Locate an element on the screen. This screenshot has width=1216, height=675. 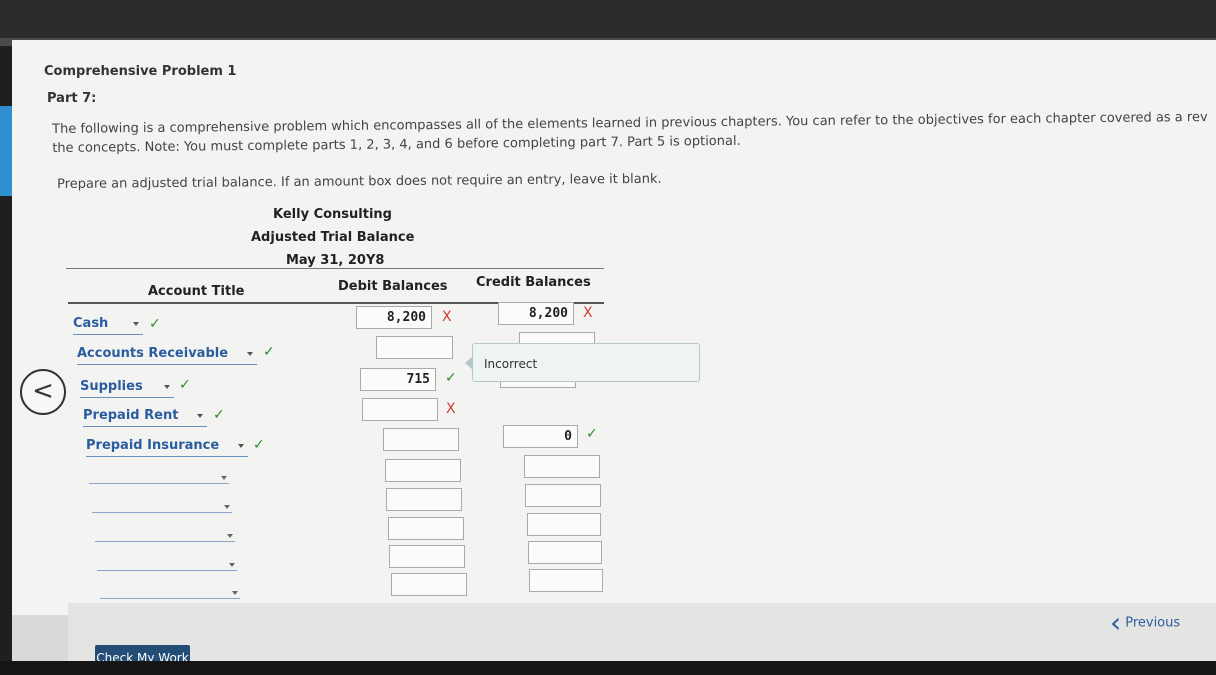
problem-title: Comprehensive Problem 1 is located at coordinates (140, 71).